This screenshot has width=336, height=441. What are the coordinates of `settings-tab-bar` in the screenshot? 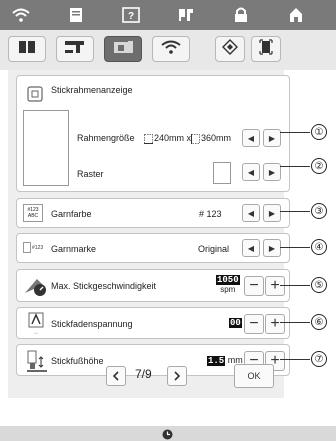 It's located at (168, 50).